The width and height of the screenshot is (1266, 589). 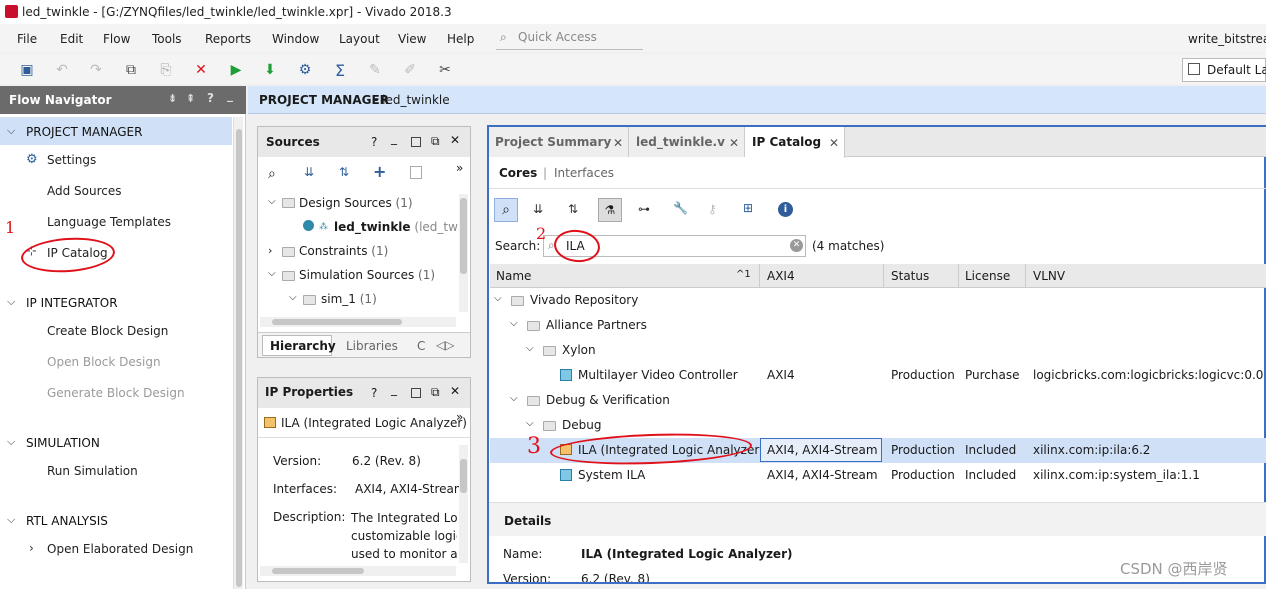 What do you see at coordinates (116, 393) in the screenshot?
I see `nav-generate-block-design: Generate Block Design` at bounding box center [116, 393].